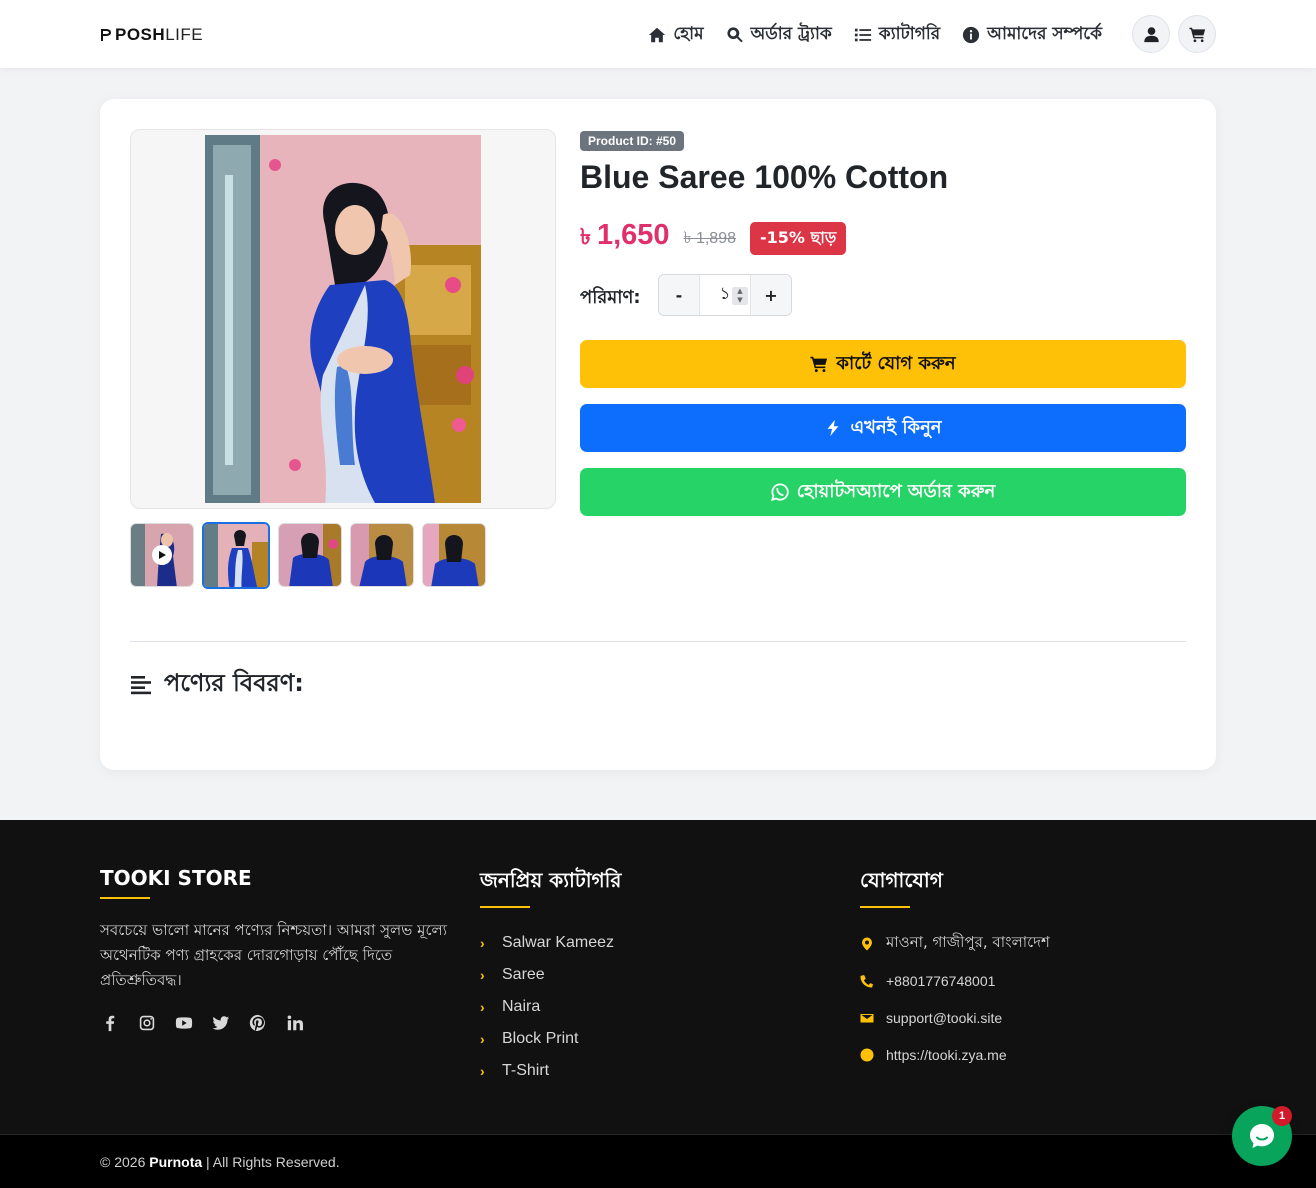 The image size is (1316, 1188). What do you see at coordinates (184, 34) in the screenshot?
I see `logo-text-light: LIFE` at bounding box center [184, 34].